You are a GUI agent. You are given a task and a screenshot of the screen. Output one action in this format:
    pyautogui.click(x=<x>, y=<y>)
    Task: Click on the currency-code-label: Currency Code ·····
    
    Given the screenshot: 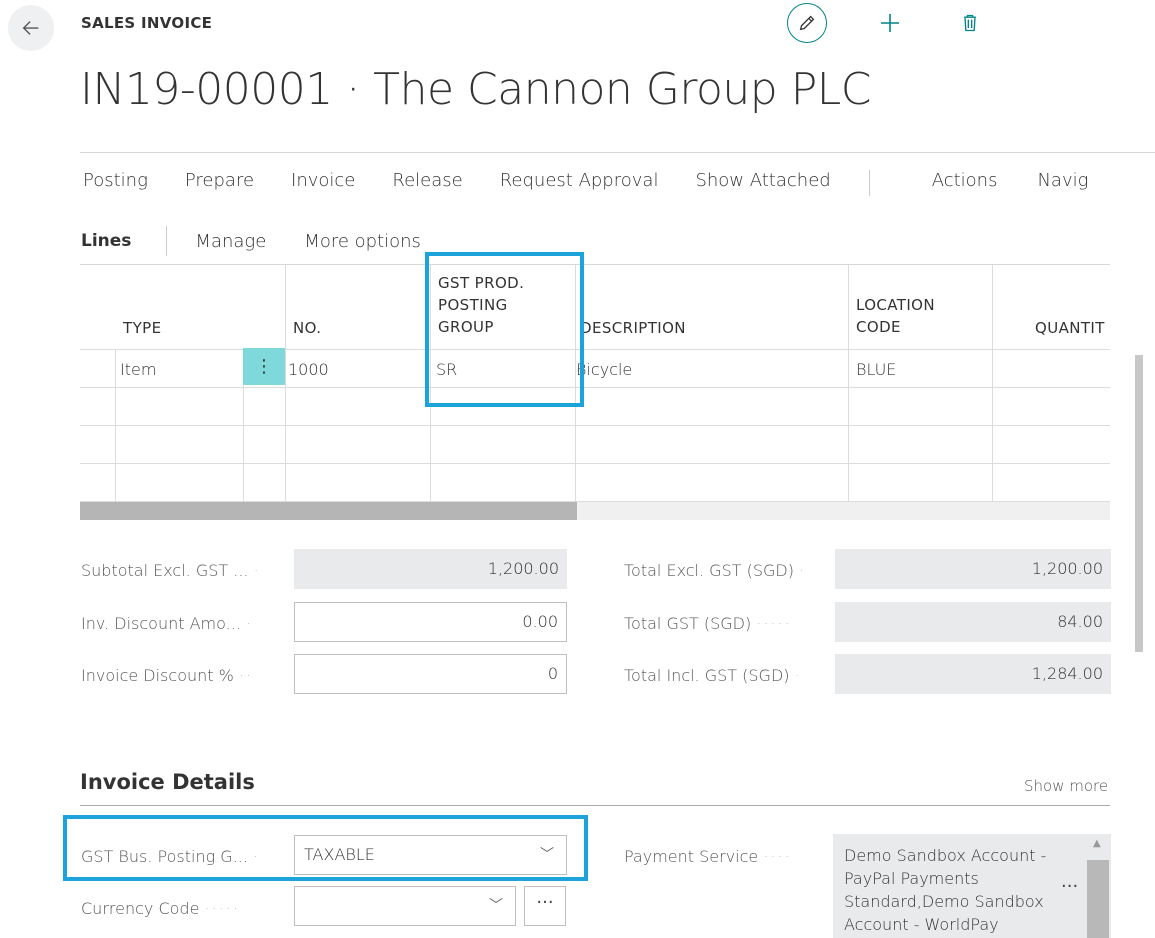 What is the action you would take?
    pyautogui.click(x=160, y=908)
    